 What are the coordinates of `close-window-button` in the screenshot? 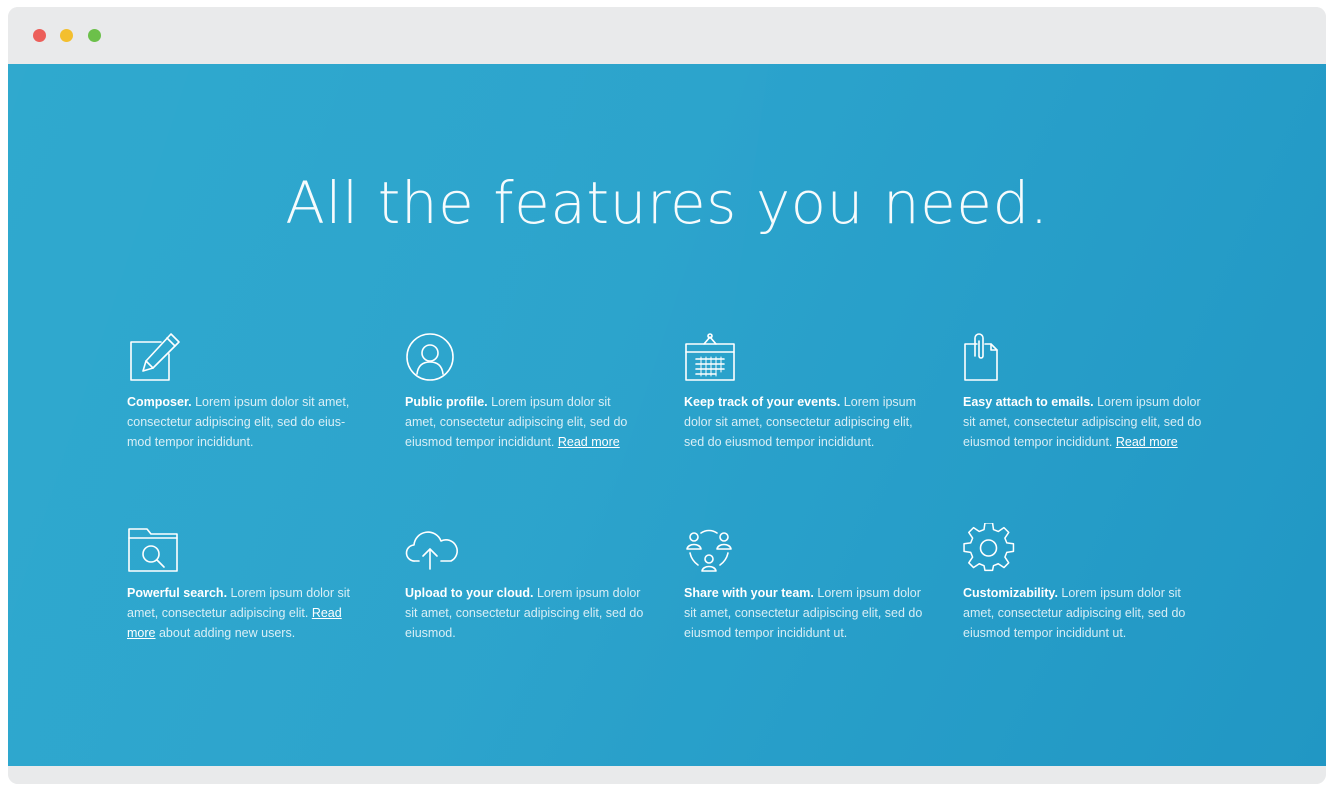 It's located at (39, 35).